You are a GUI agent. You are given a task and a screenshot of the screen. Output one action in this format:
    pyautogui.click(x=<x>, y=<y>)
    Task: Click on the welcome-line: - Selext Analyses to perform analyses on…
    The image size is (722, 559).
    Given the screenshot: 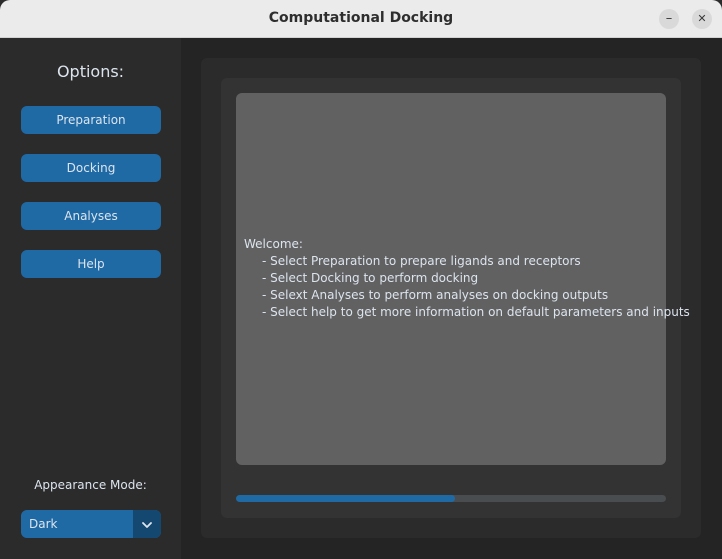 What is the action you would take?
    pyautogui.click(x=435, y=295)
    